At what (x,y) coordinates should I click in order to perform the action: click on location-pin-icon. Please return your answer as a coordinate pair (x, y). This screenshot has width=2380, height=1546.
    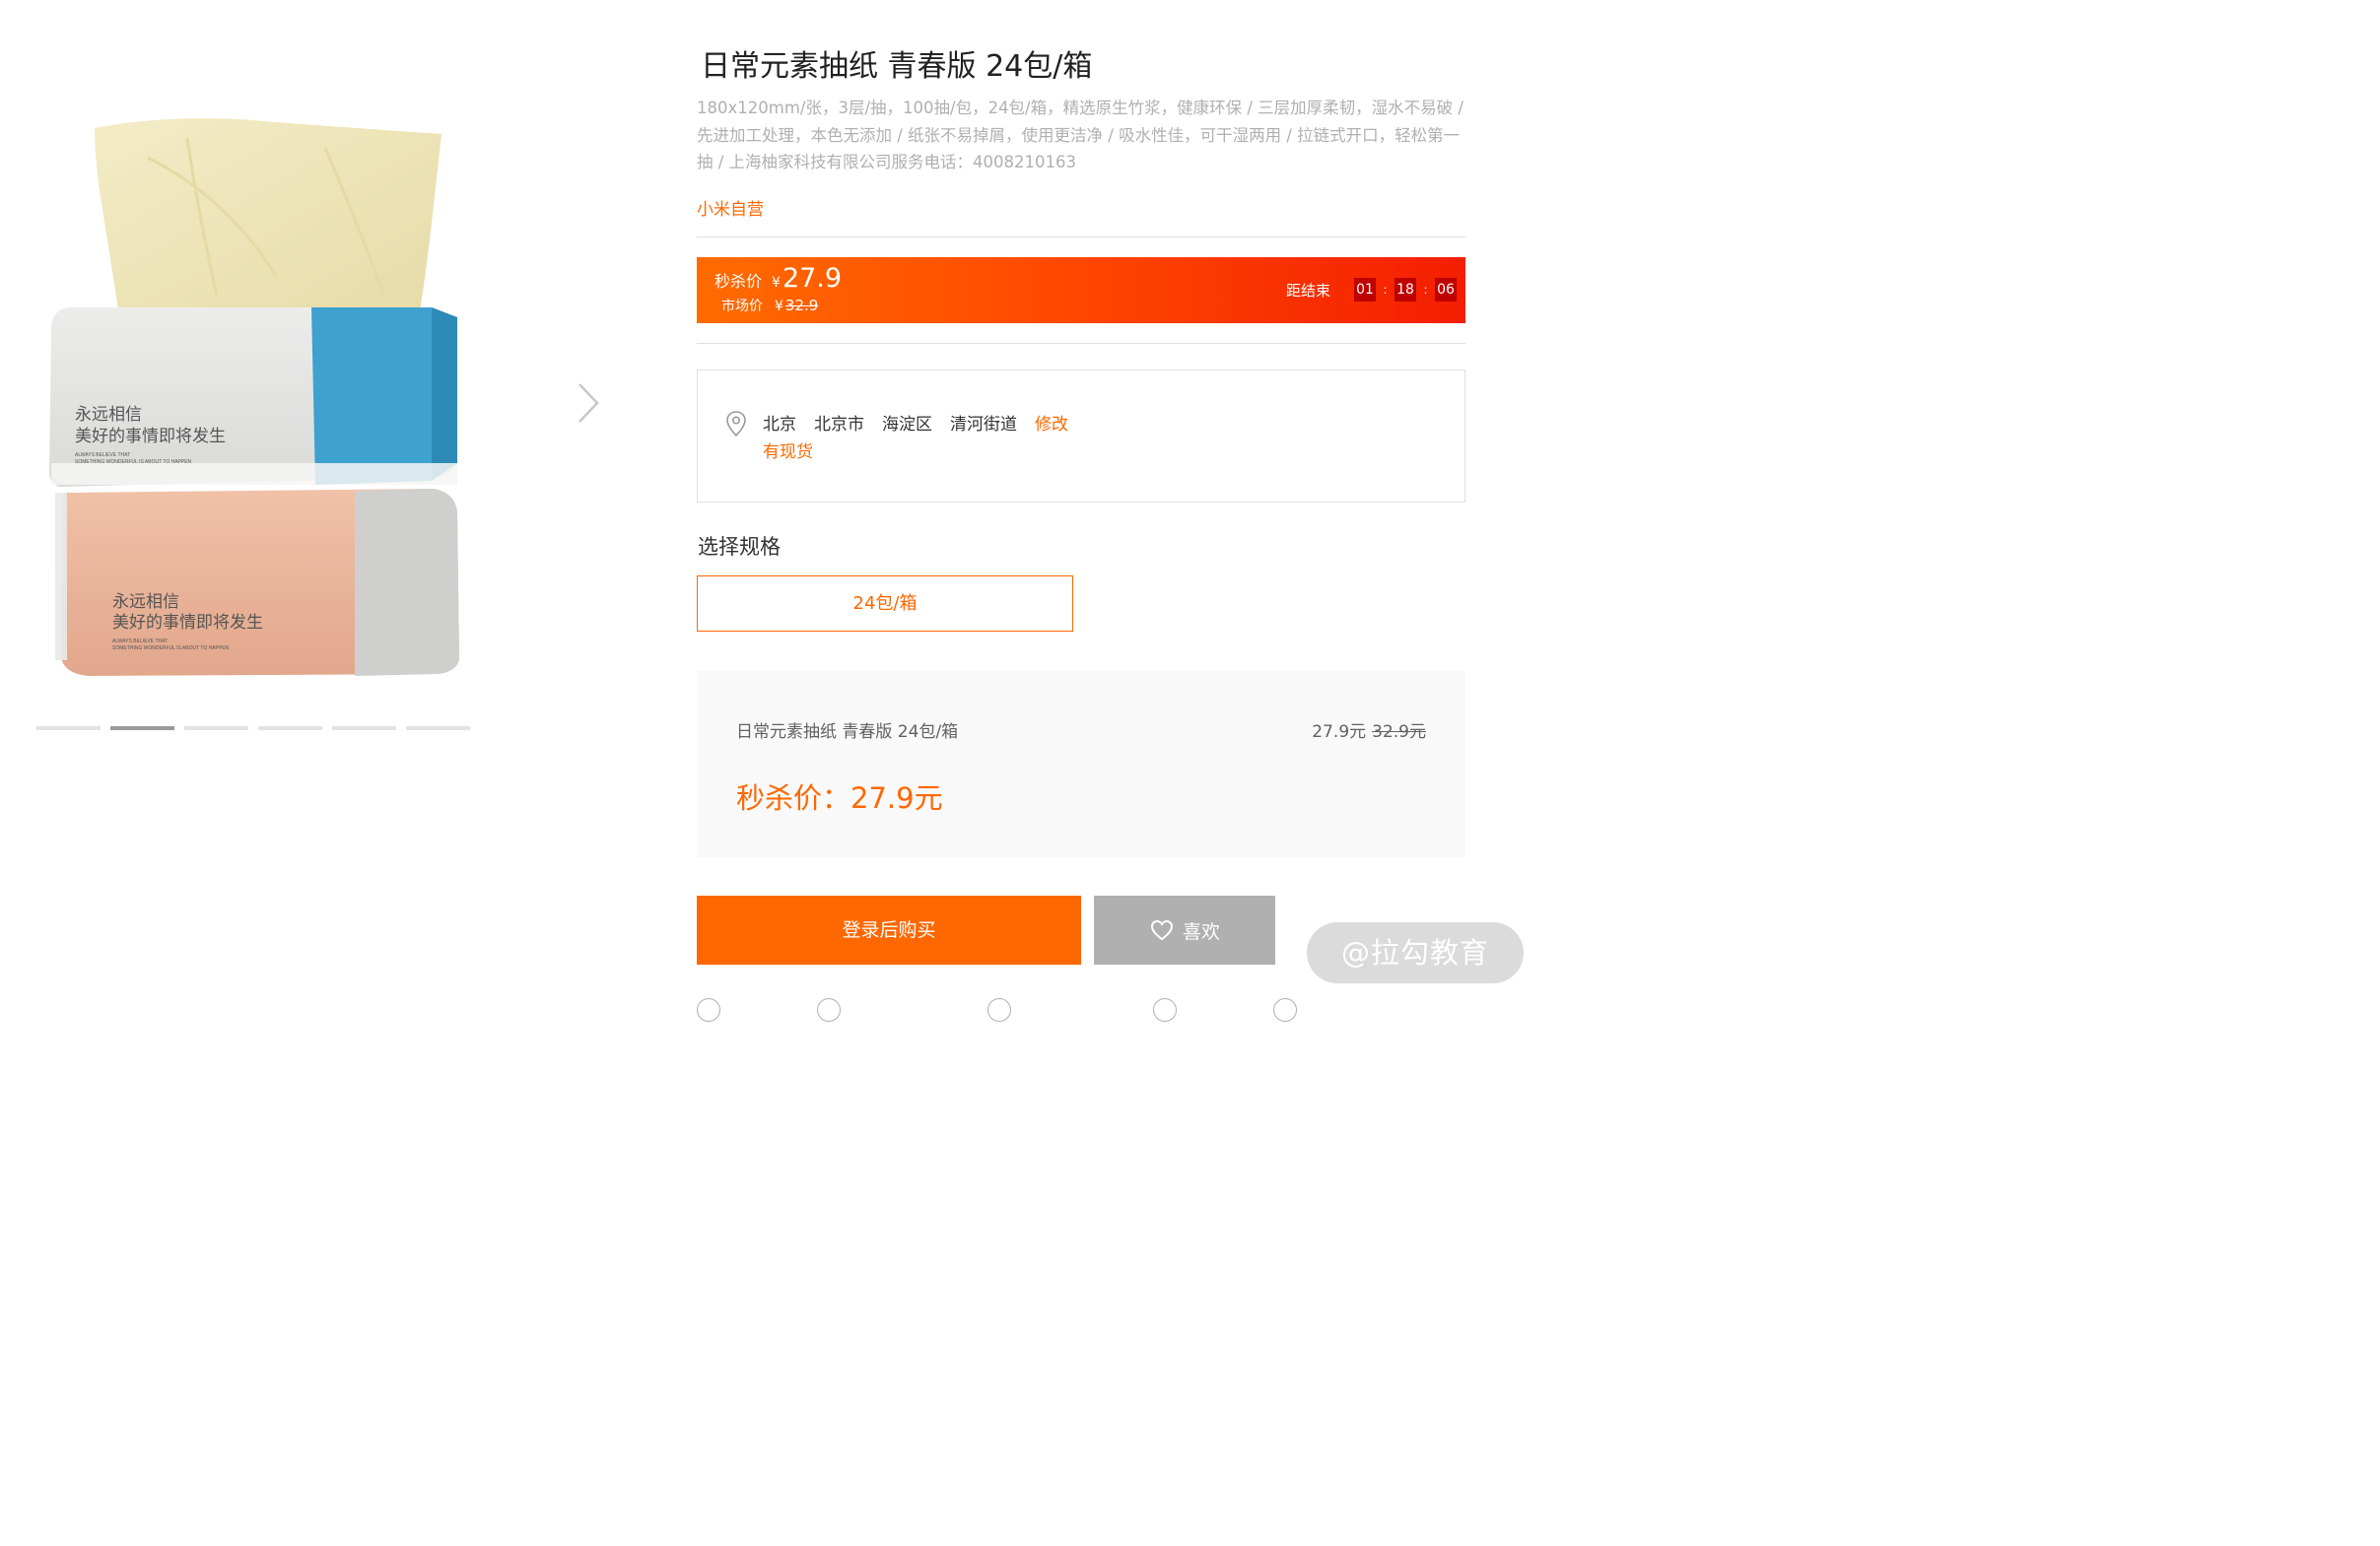
    Looking at the image, I should click on (736, 424).